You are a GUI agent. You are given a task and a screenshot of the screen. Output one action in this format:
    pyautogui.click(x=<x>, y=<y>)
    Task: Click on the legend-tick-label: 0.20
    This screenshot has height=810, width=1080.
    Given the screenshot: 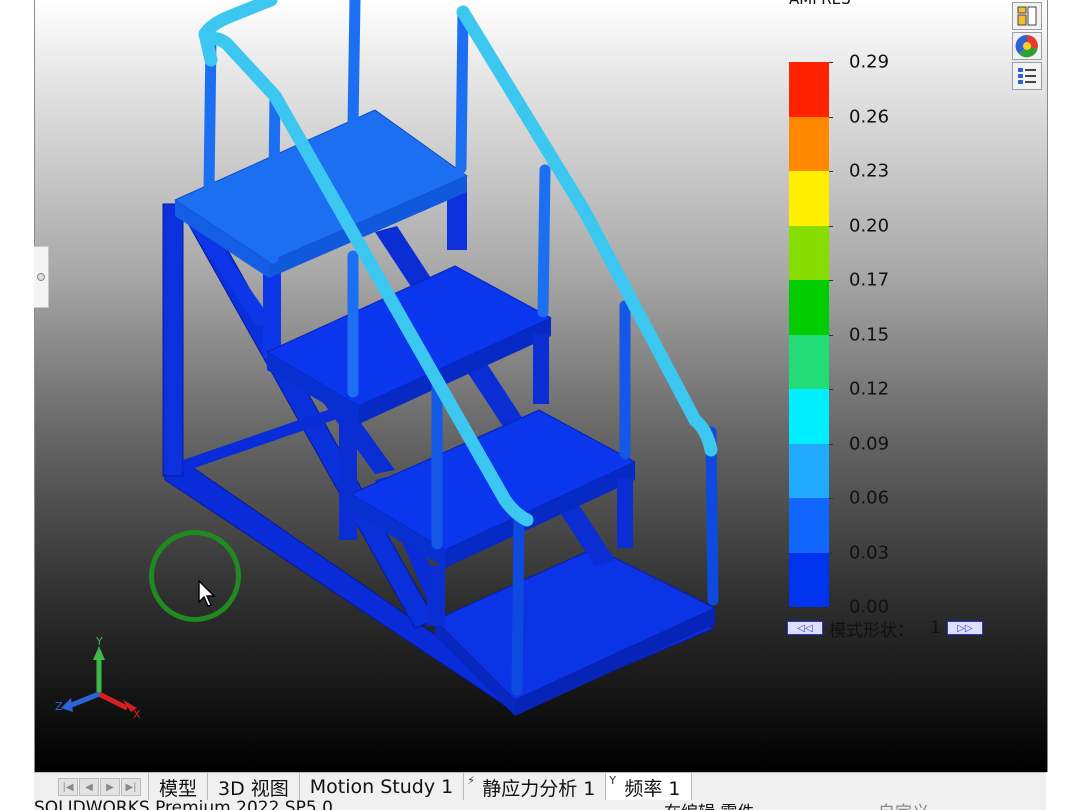 What is the action you would take?
    pyautogui.click(x=869, y=225)
    